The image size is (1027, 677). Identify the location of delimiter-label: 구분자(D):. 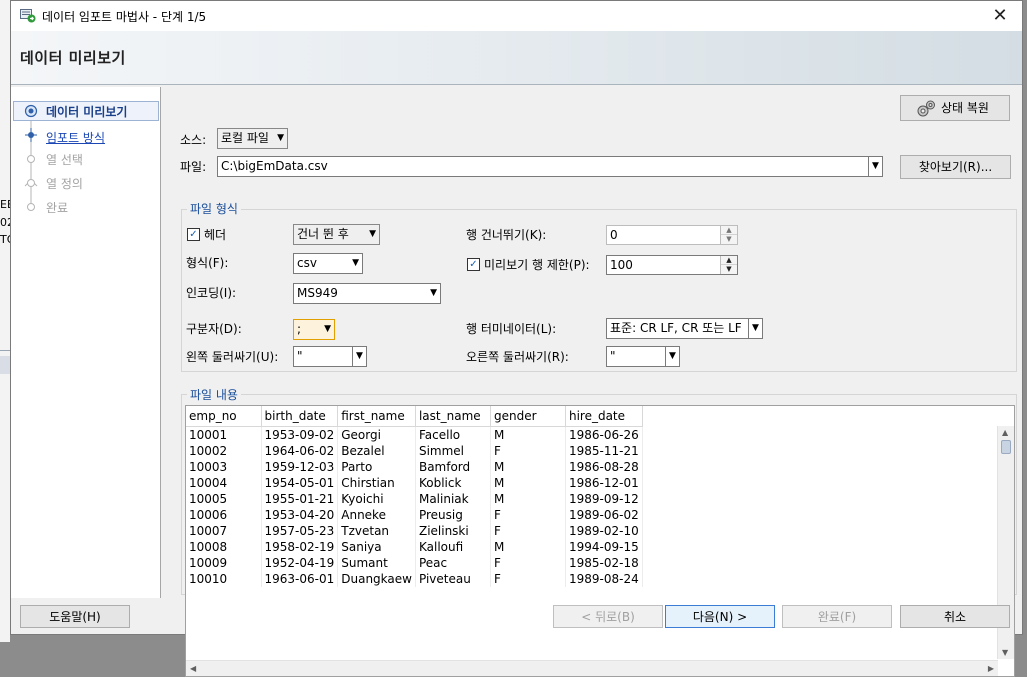
(214, 329).